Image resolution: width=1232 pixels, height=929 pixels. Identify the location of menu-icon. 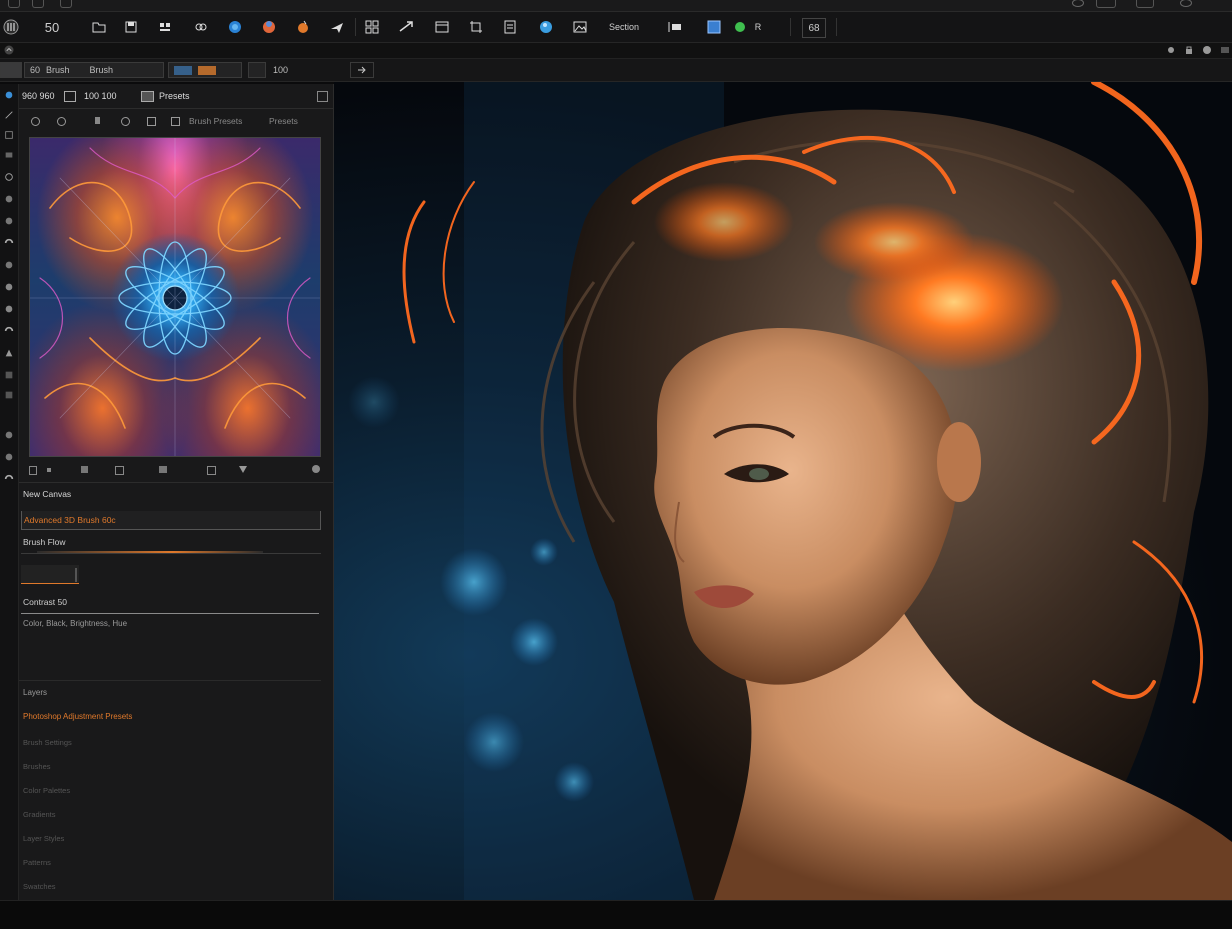
(1225, 50).